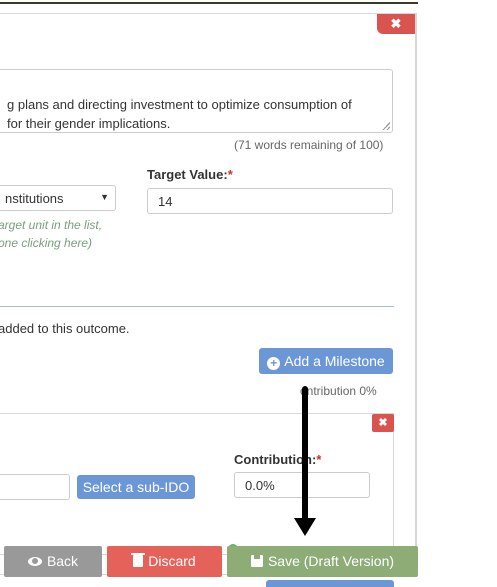 The height and width of the screenshot is (587, 497). I want to click on eye-icon, so click(34, 561).